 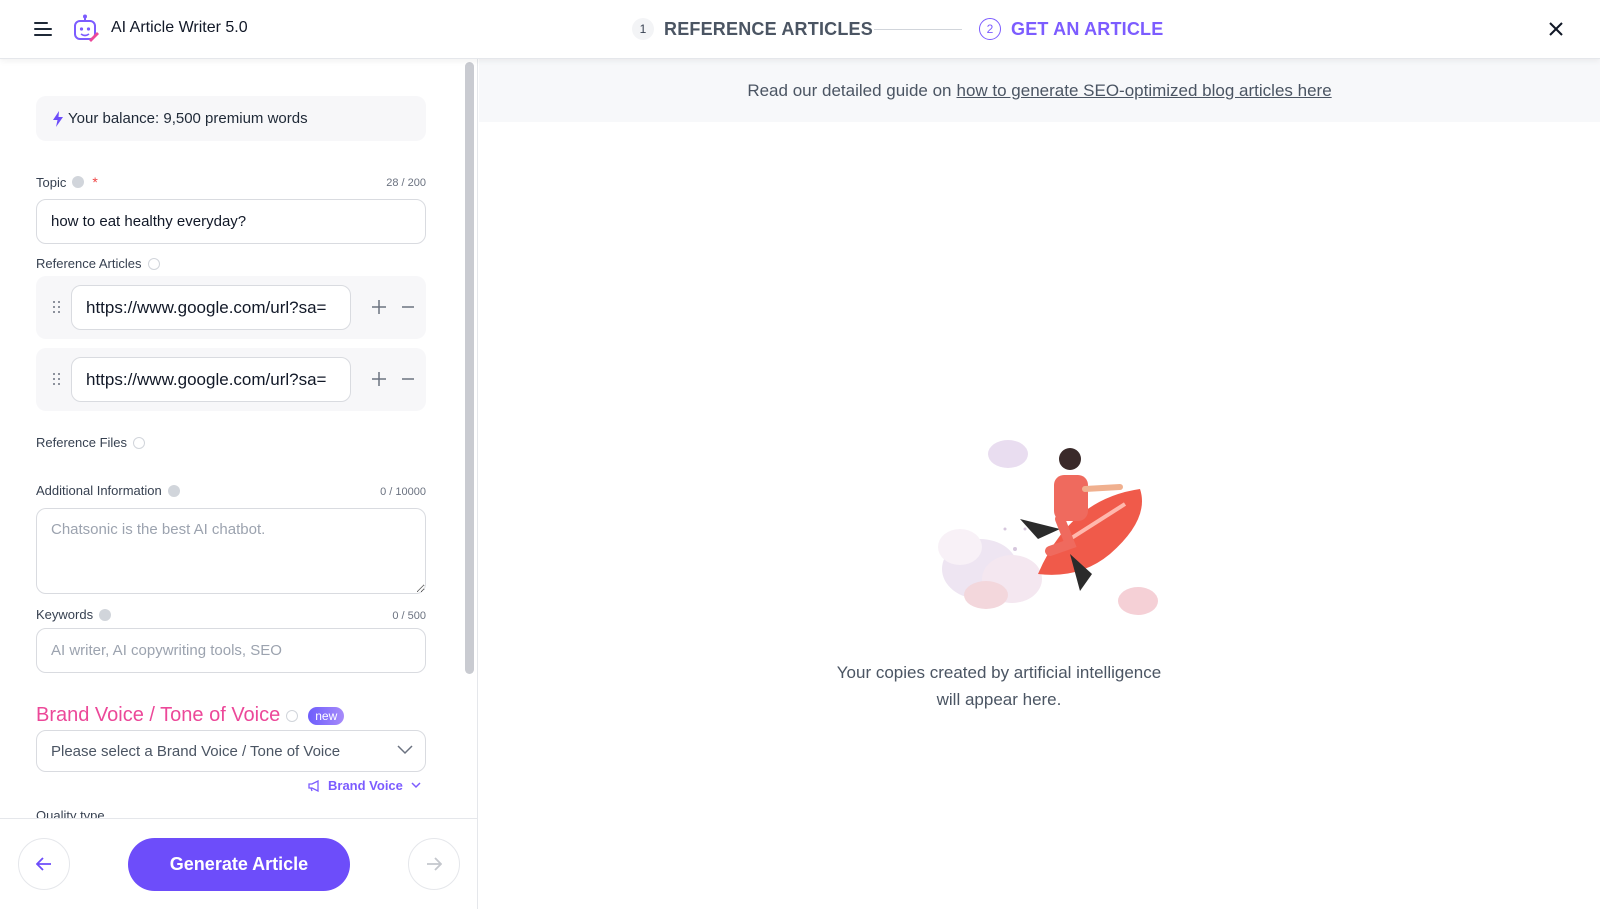 I want to click on topic-label: Topic *, so click(x=67, y=182).